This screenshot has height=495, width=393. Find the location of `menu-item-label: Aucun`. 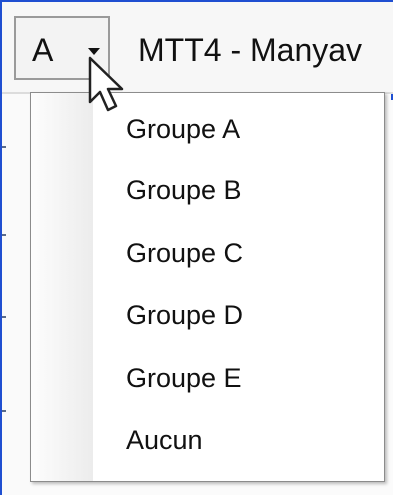

menu-item-label: Aucun is located at coordinates (164, 440).